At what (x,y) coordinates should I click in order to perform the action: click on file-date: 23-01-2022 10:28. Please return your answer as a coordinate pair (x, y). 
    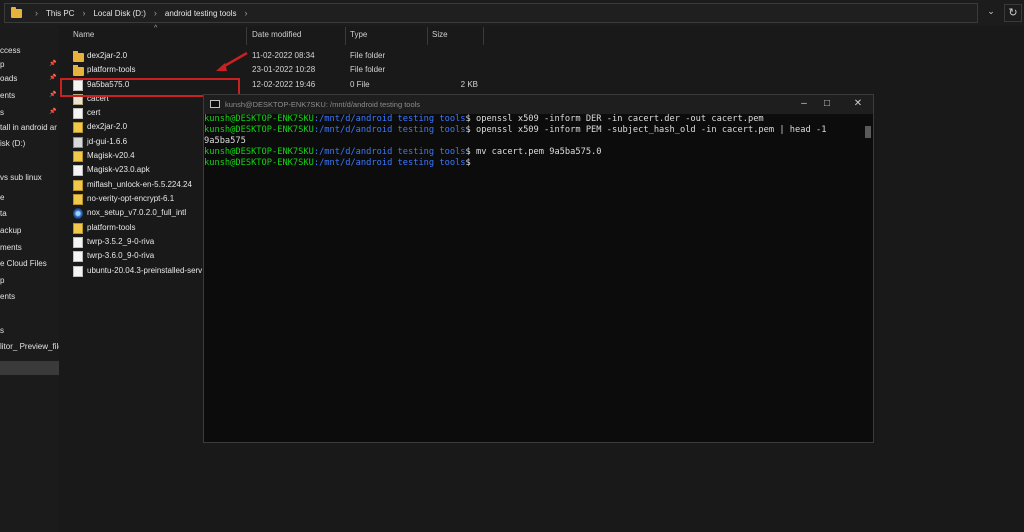
    Looking at the image, I should click on (284, 69).